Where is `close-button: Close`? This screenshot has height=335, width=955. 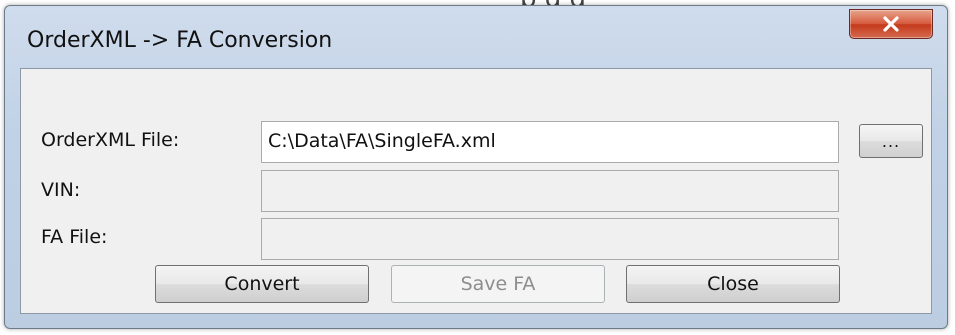
close-button: Close is located at coordinates (733, 284).